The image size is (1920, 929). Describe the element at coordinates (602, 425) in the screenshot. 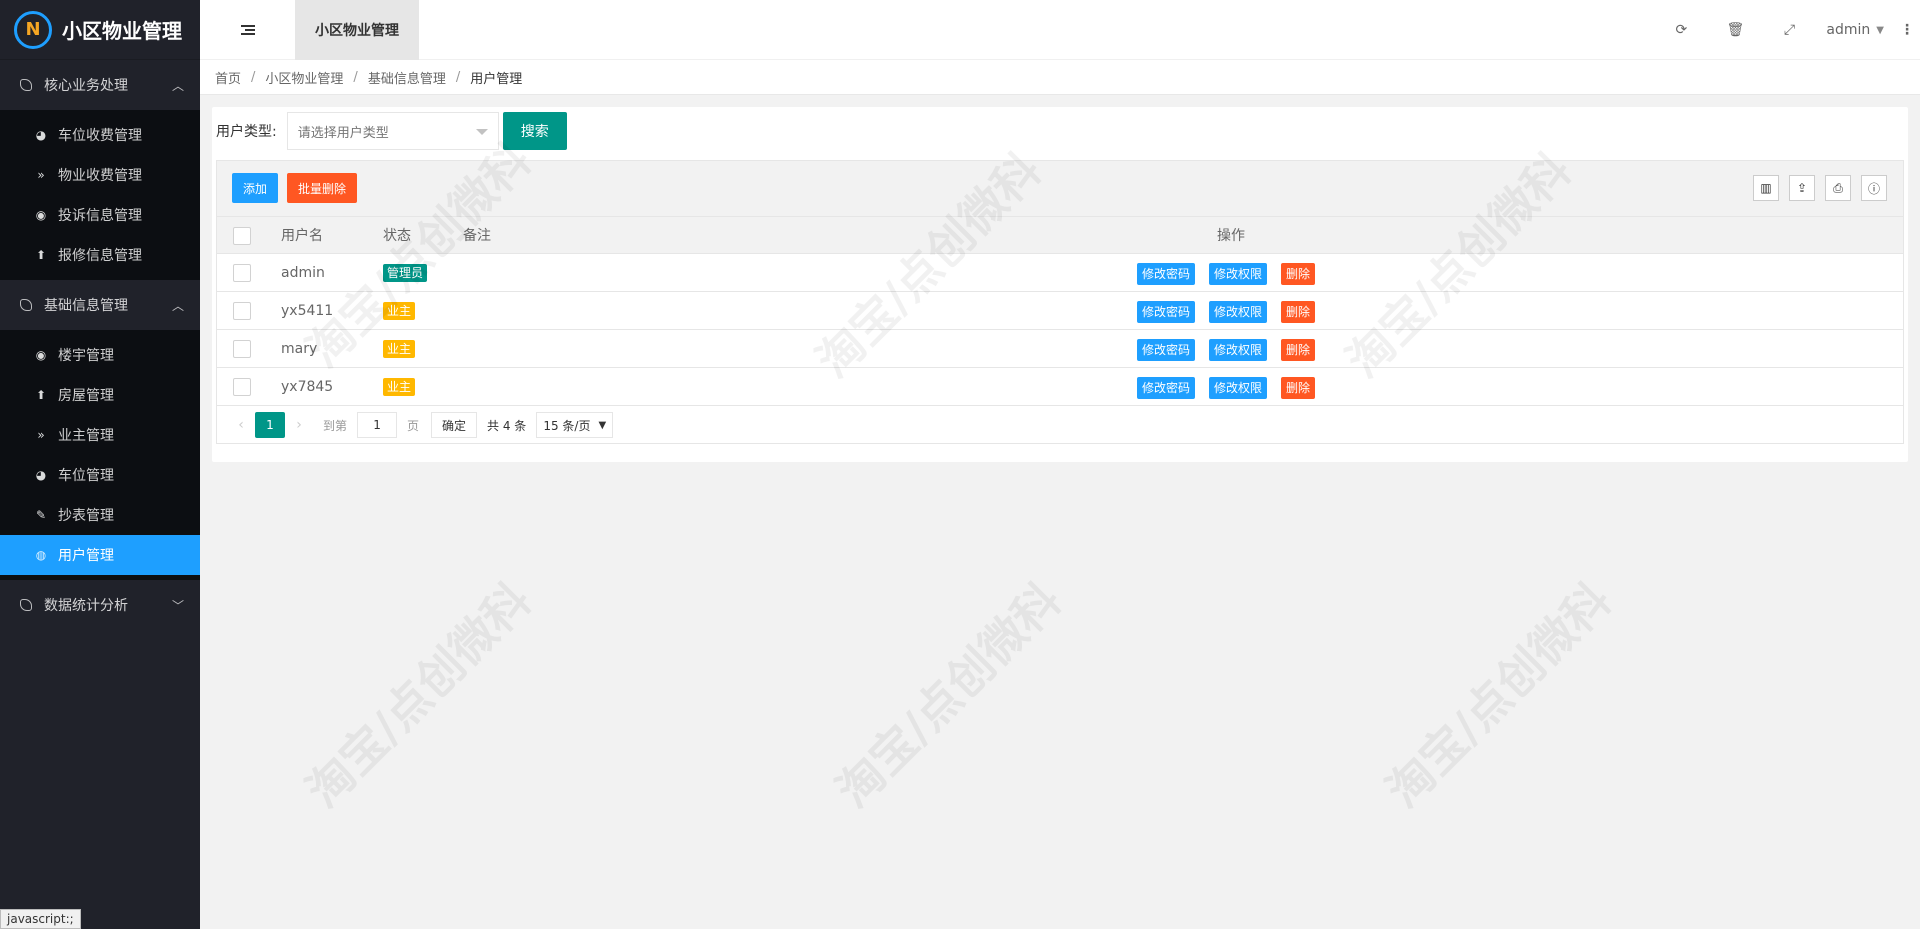

I see `chevron-down-icon: ▼` at that location.